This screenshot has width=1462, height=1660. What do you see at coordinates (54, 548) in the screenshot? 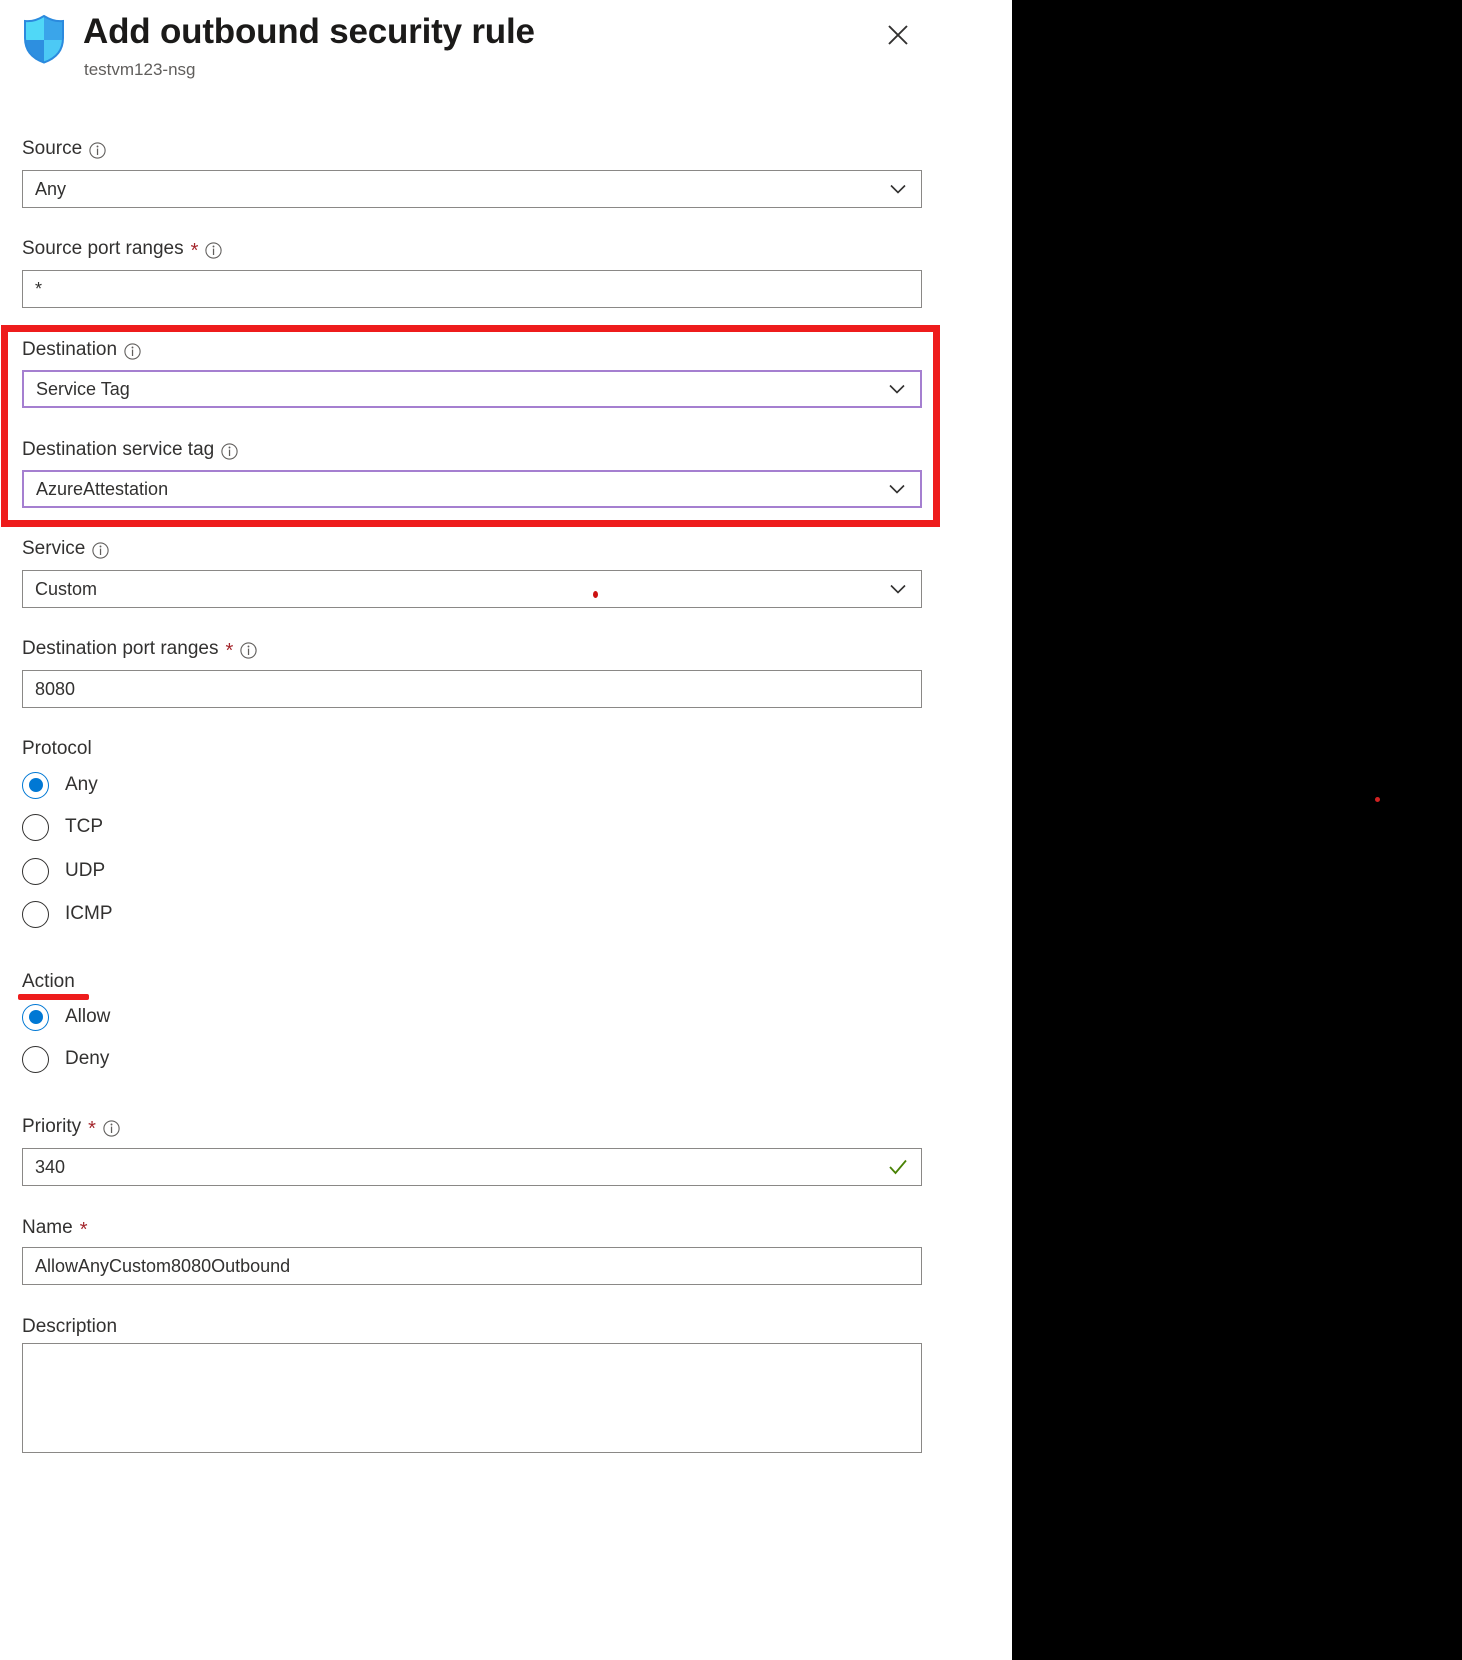
I see `service-label-text: Service` at bounding box center [54, 548].